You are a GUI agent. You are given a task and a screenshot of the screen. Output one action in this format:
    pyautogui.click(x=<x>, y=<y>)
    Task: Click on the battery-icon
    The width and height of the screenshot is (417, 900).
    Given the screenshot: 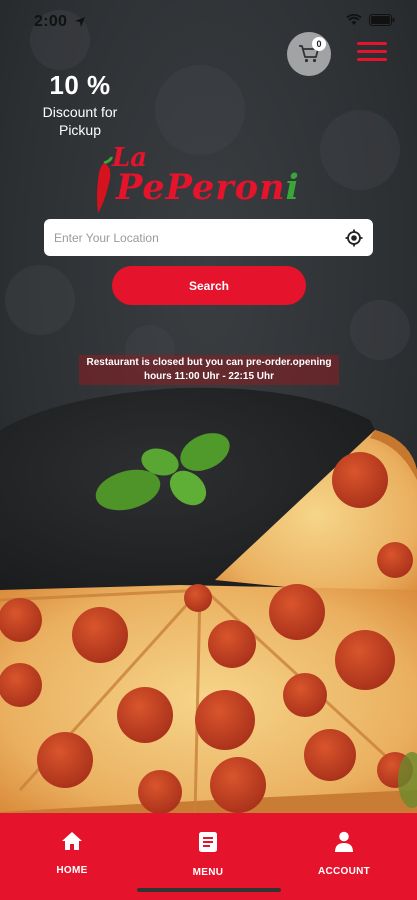 What is the action you would take?
    pyautogui.click(x=382, y=20)
    